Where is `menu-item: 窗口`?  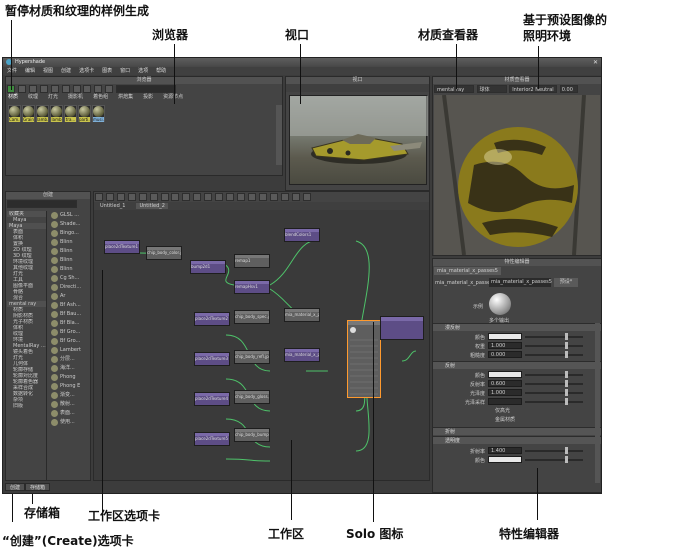 menu-item: 窗口 is located at coordinates (125, 71).